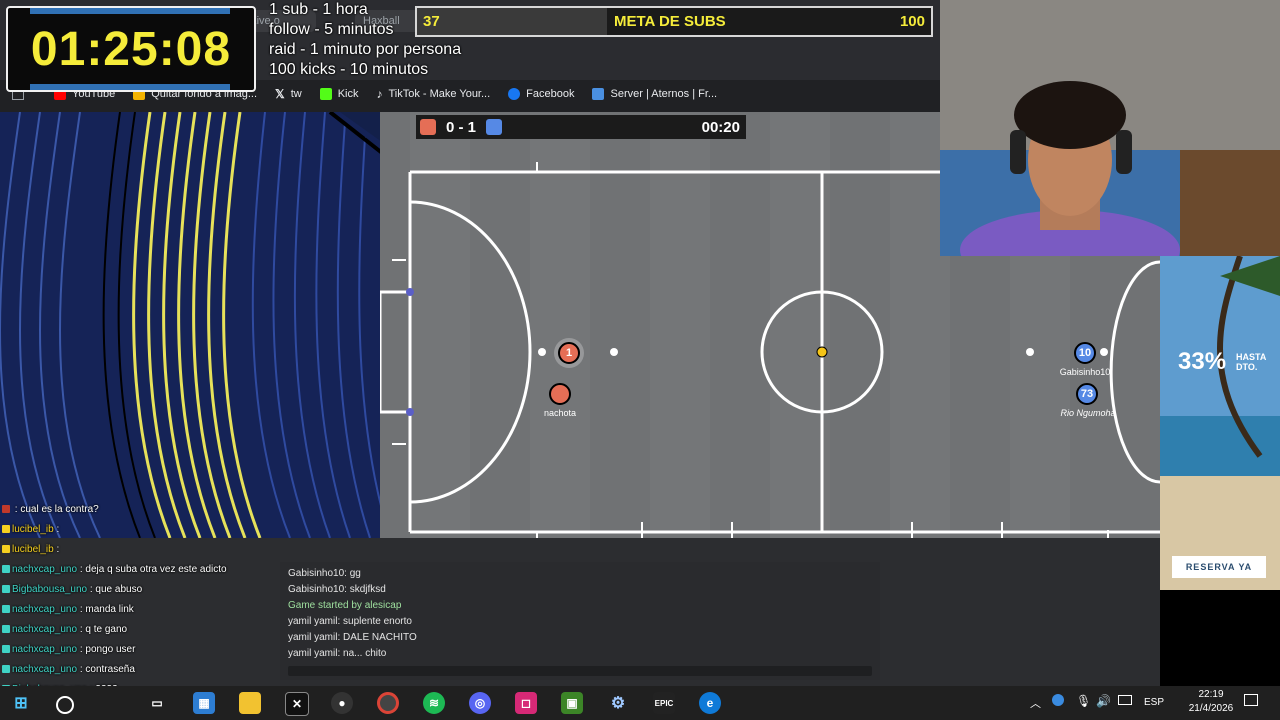 This screenshot has height=720, width=1280. I want to click on chat-message: yamil yamil: suplente enorto, so click(350, 621).